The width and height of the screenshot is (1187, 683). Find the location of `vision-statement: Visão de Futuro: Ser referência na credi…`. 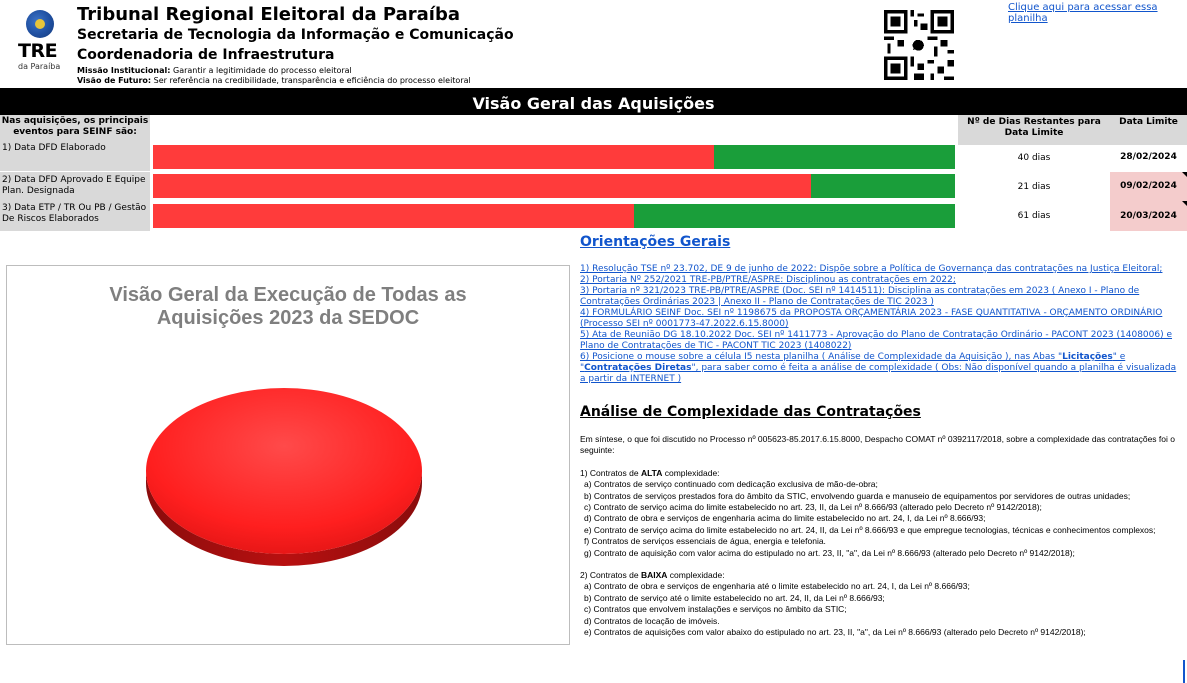

vision-statement: Visão de Futuro: Ser referência na credi… is located at coordinates (274, 80).